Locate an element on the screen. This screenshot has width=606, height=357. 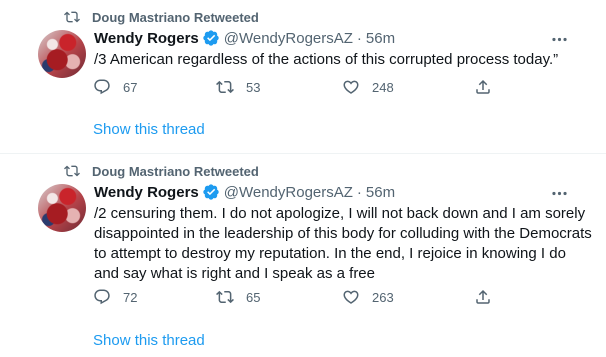
retweet-count: 65 is located at coordinates (253, 297).